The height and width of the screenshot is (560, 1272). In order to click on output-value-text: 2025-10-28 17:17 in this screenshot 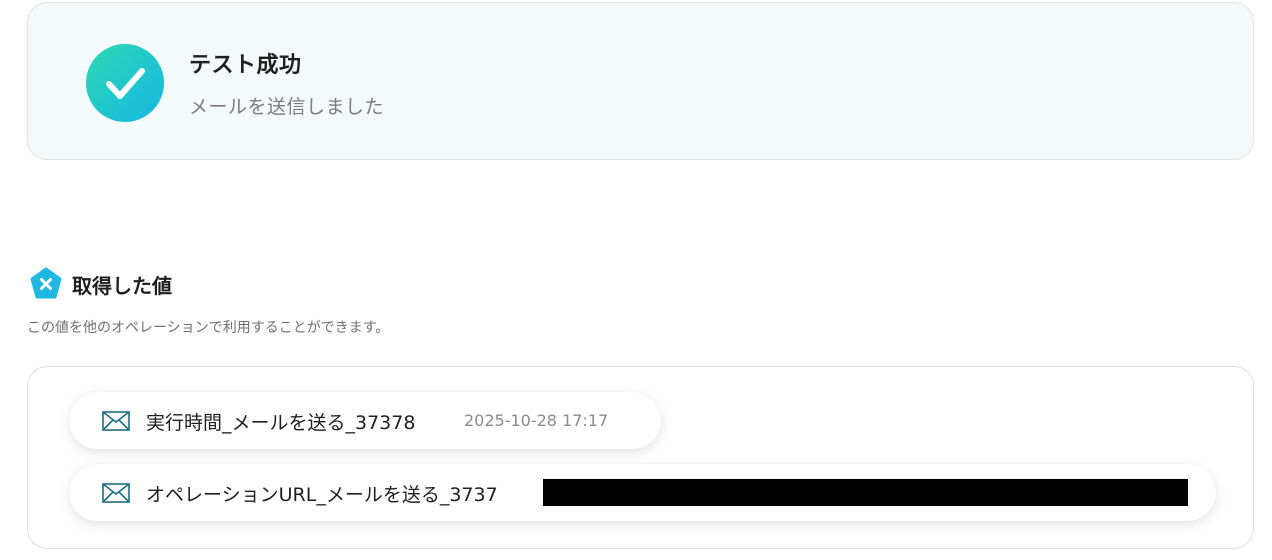, I will do `click(536, 420)`.